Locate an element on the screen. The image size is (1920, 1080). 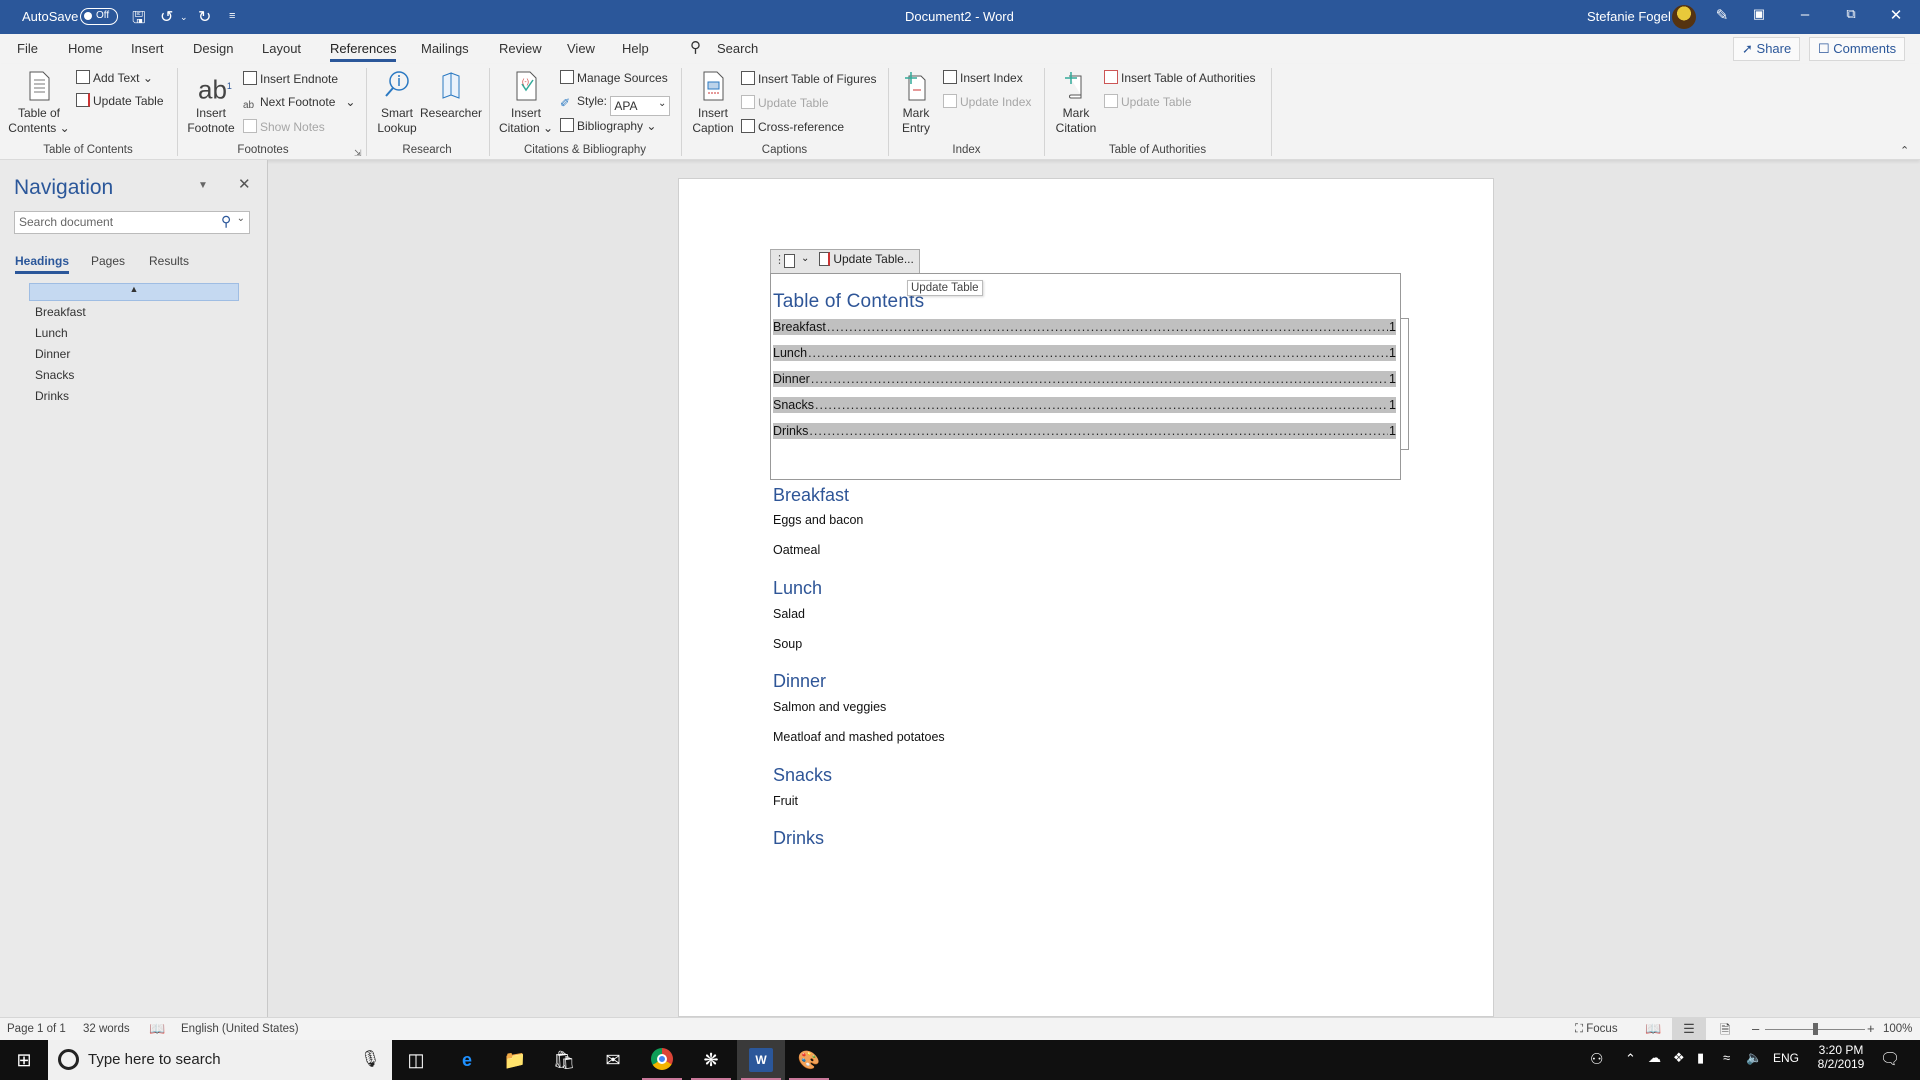
coauthor-icon: ✎ is located at coordinates (1722, 15).